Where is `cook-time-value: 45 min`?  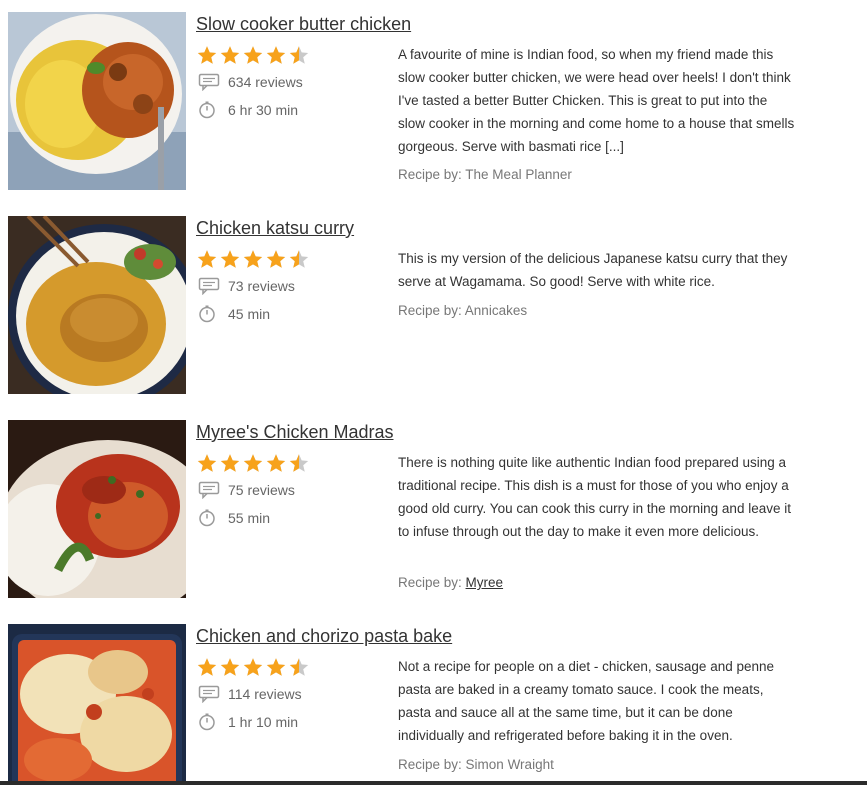 cook-time-value: 45 min is located at coordinates (249, 314).